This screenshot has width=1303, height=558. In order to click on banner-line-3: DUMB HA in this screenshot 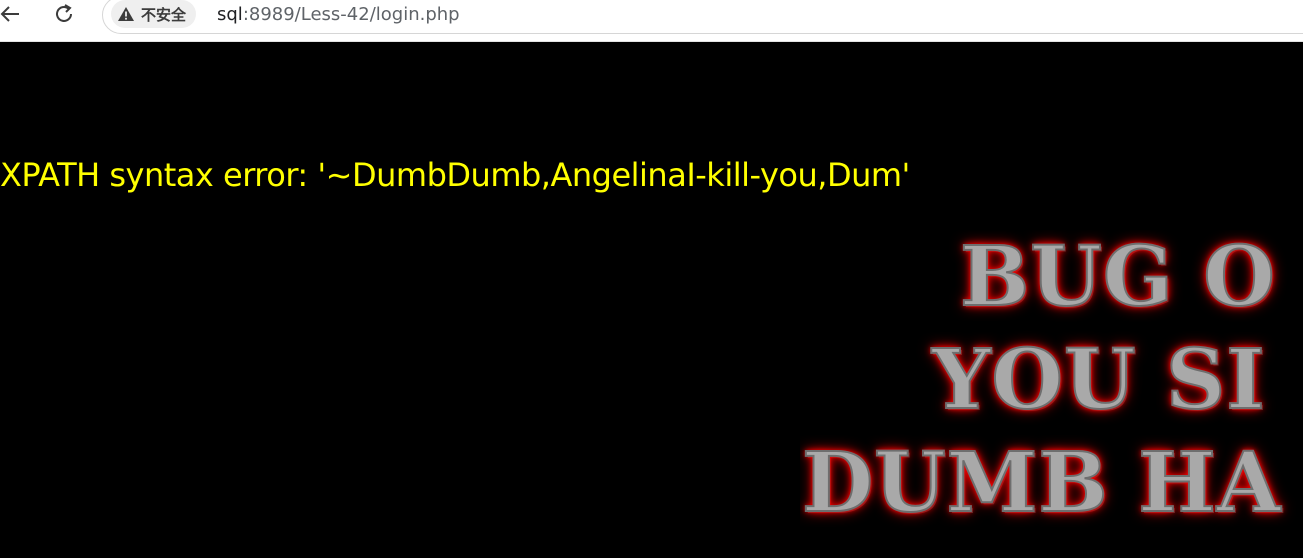, I will do `click(1041, 483)`.